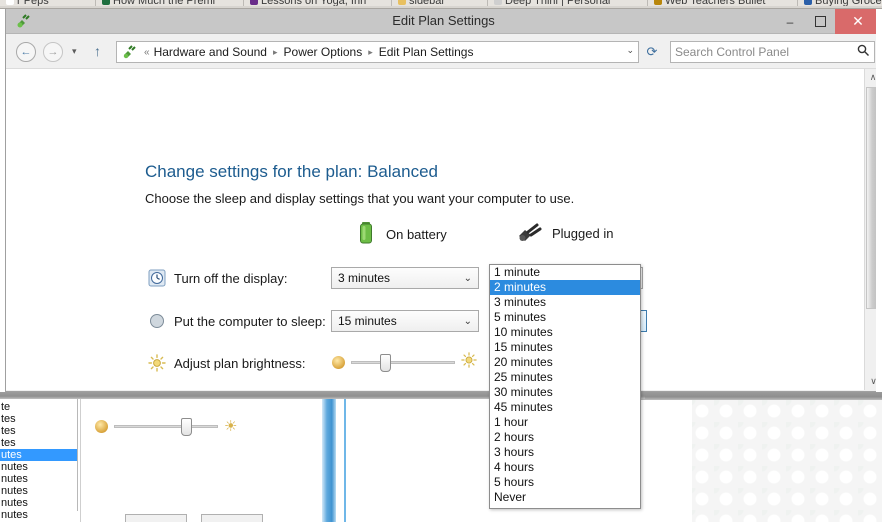  Describe the element at coordinates (250, 321) in the screenshot. I see `setting-label: Put the computer to sleep:` at that location.